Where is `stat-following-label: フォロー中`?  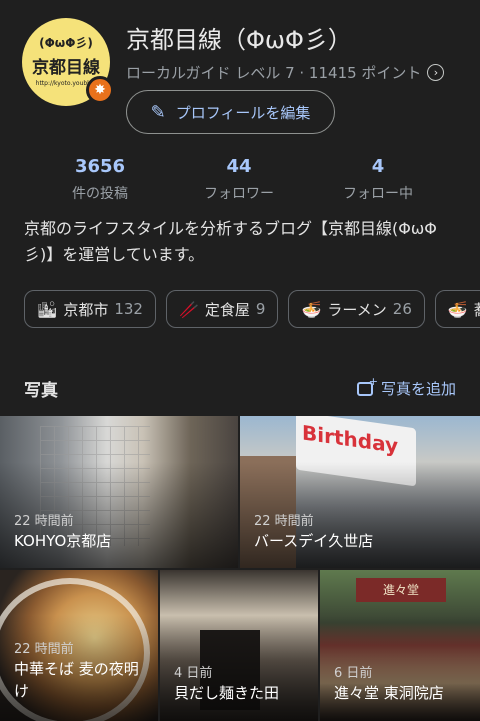 stat-following-label: フォロー中 is located at coordinates (378, 194).